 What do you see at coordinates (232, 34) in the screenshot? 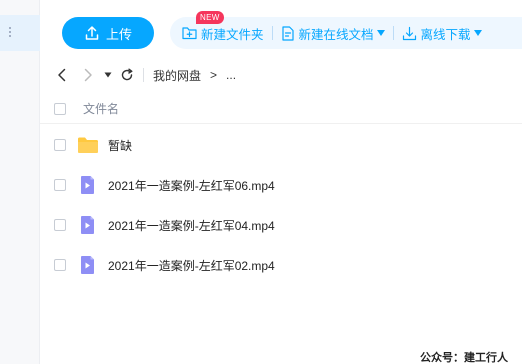
I see `new-folder-label: 新建文件夹` at bounding box center [232, 34].